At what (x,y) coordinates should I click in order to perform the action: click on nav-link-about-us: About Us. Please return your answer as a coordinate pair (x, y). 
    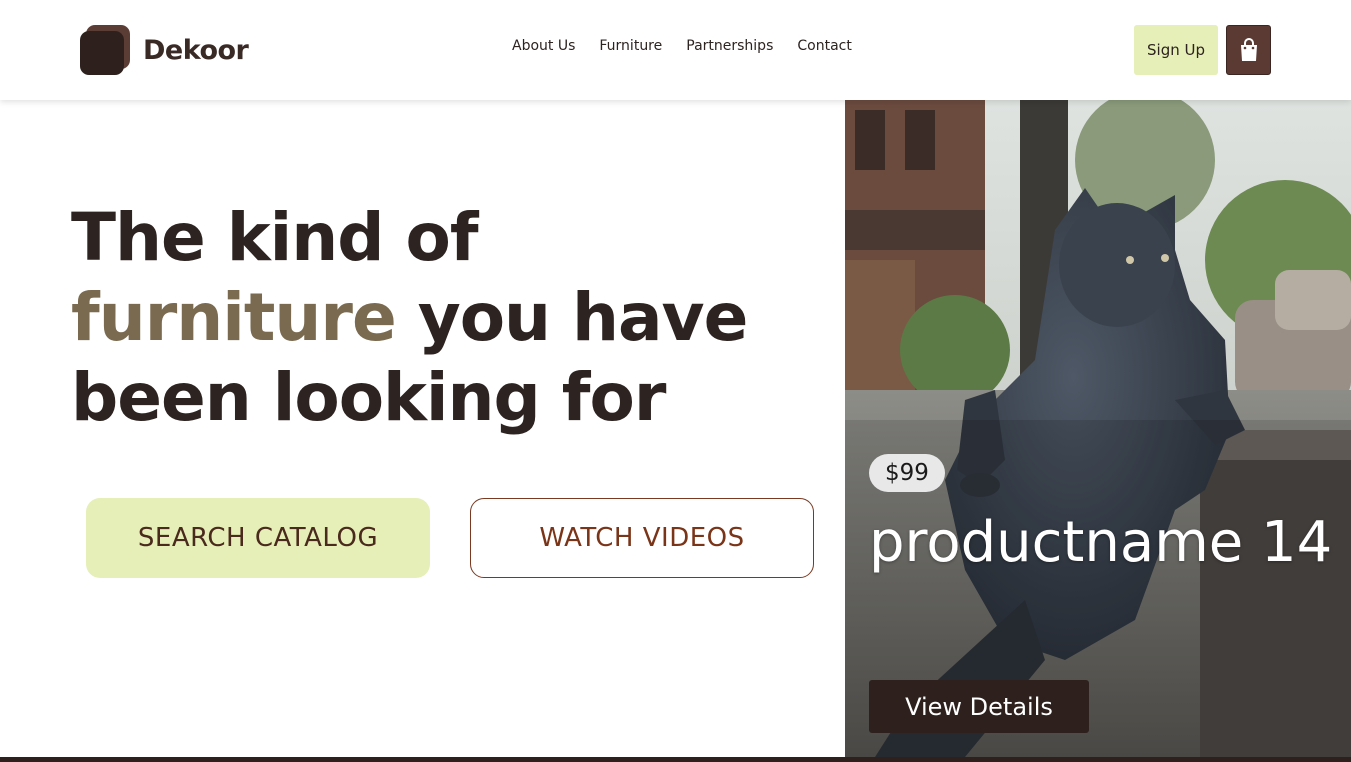
    Looking at the image, I should click on (543, 46).